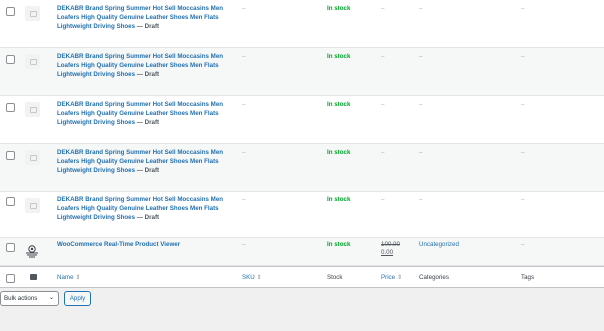 This screenshot has height=331, width=604. I want to click on product-viewer-icon, so click(32, 251).